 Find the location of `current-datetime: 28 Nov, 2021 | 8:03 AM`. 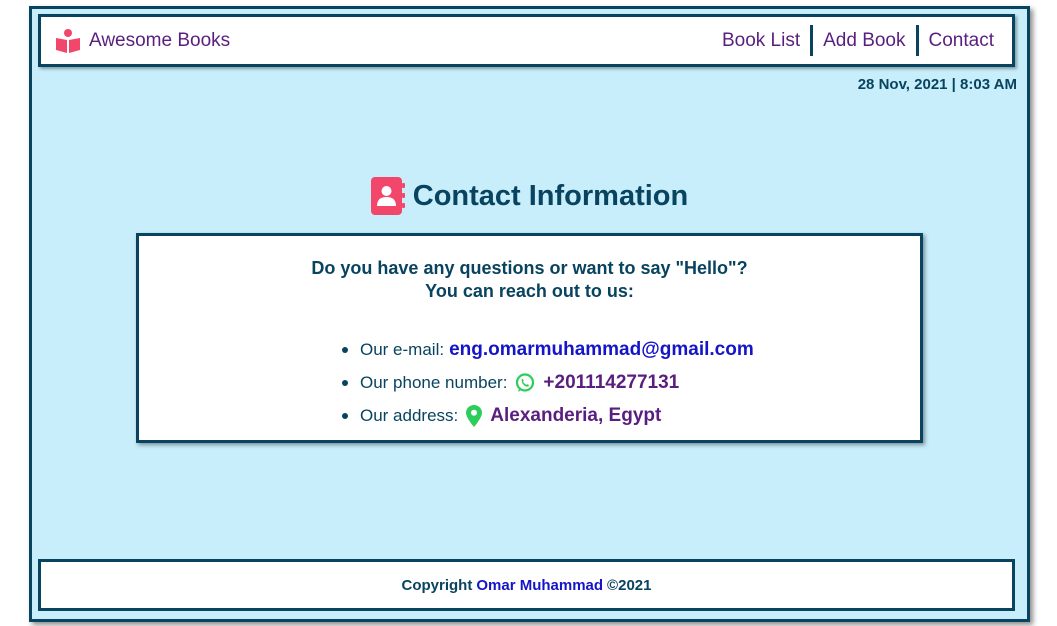

current-datetime: 28 Nov, 2021 | 8:03 AM is located at coordinates (937, 84).